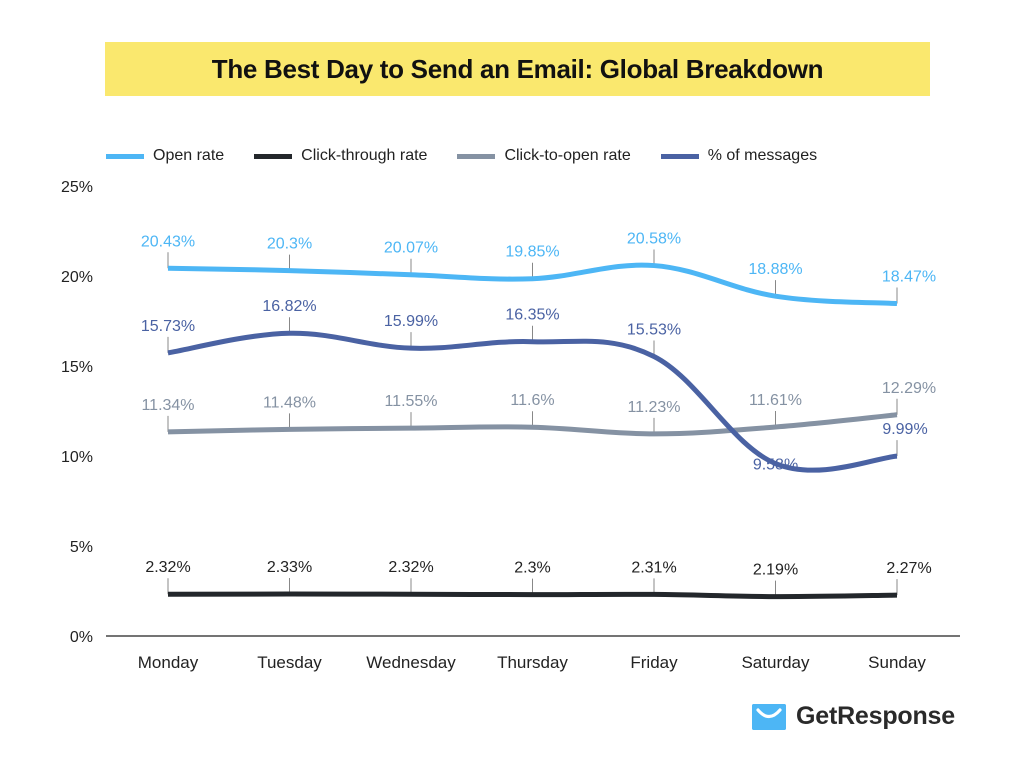  What do you see at coordinates (81, 637) in the screenshot?
I see `y-tick-label: 0%` at bounding box center [81, 637].